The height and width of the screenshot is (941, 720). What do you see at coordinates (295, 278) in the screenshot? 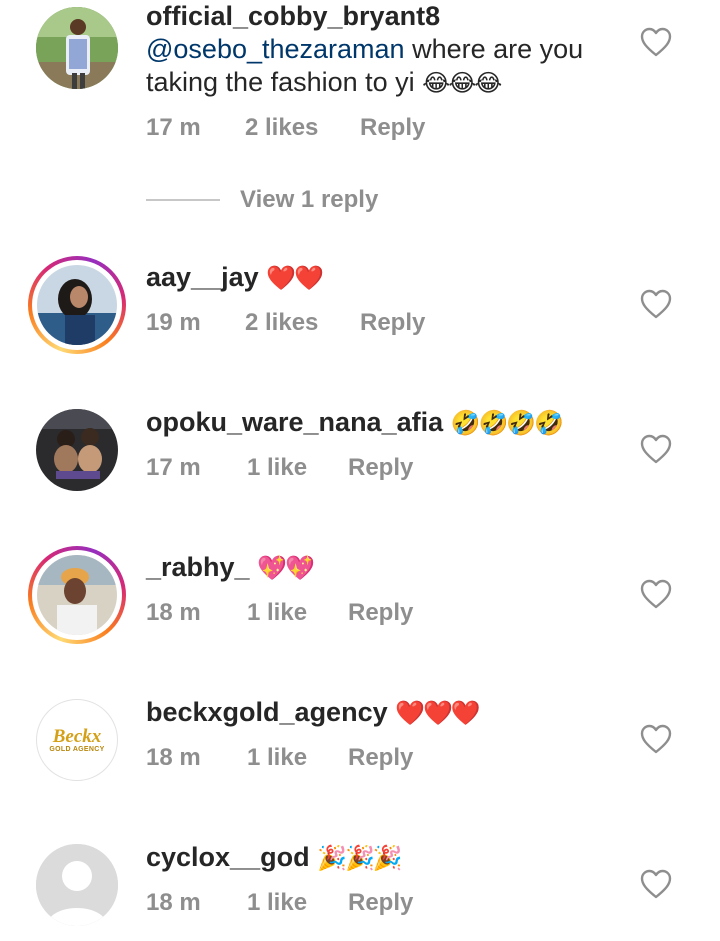
I see `comment-emoji: ❤️❤️` at bounding box center [295, 278].